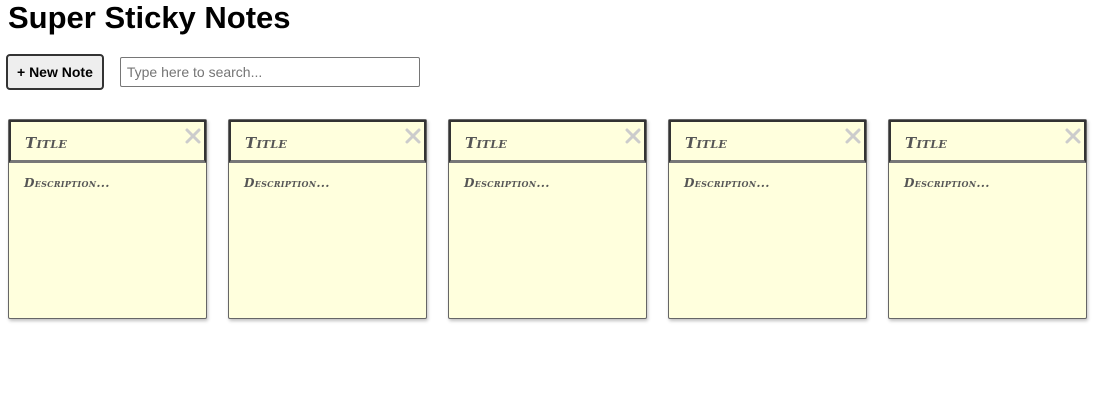 The image size is (1098, 403). Describe the element at coordinates (55, 72) in the screenshot. I see `new-note-button: + New Note` at that location.